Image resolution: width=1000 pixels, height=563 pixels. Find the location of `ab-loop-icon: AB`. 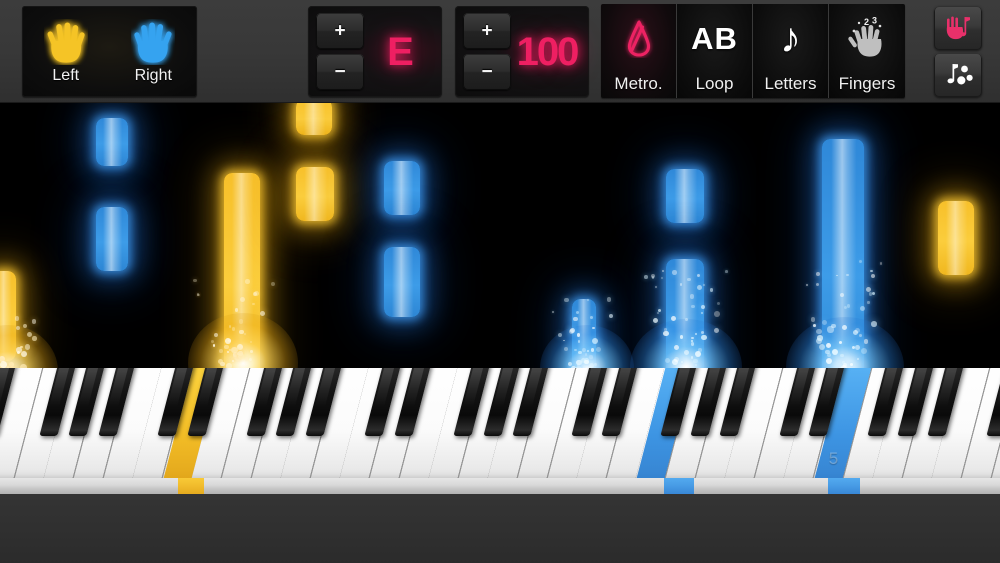

ab-loop-icon: AB is located at coordinates (714, 38).